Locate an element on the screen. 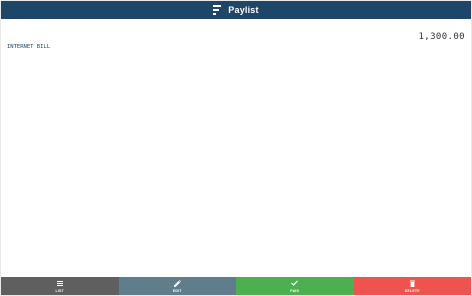 This screenshot has height=296, width=472. list-button-label: LIST is located at coordinates (59, 290).